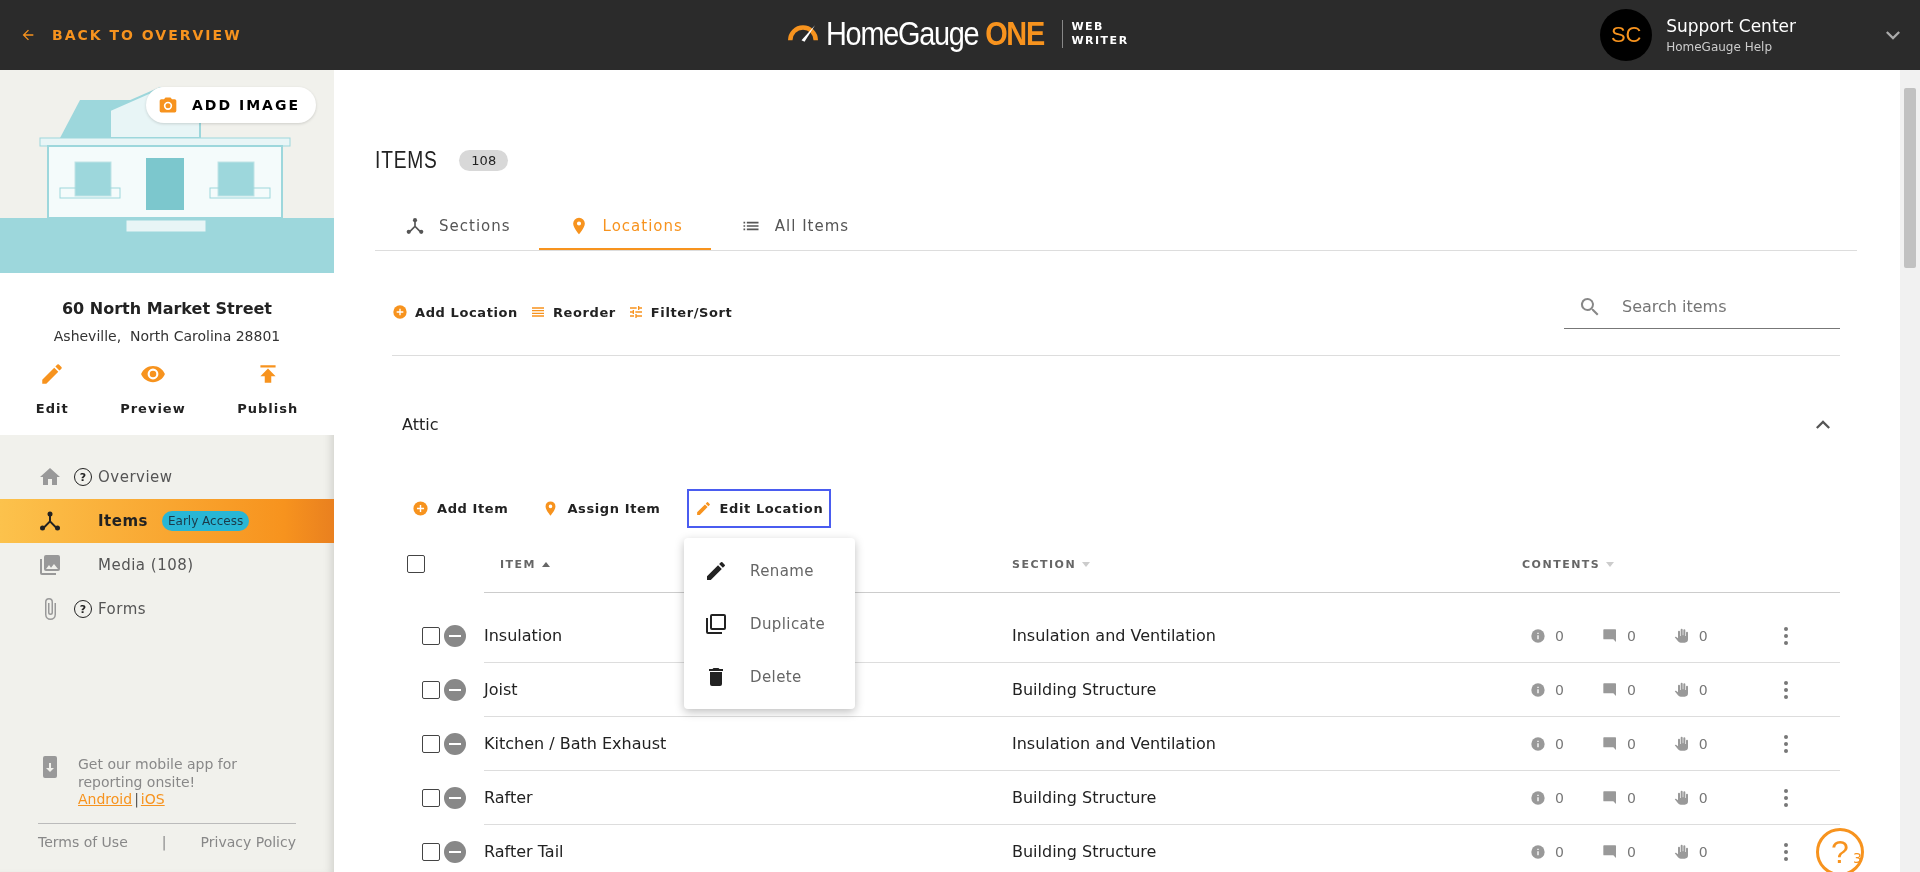 This screenshot has width=1920, height=872. I want to click on nav-item: Items Early Access, so click(167, 521).